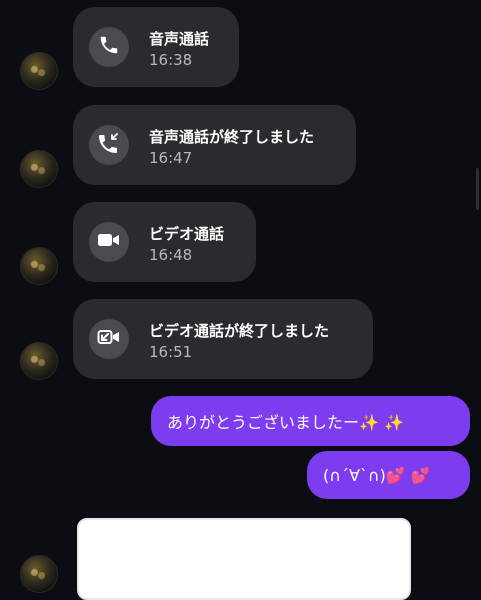 Image resolution: width=481 pixels, height=600 pixels. I want to click on voice-call-message: 音声通話 16:38, so click(156, 47).